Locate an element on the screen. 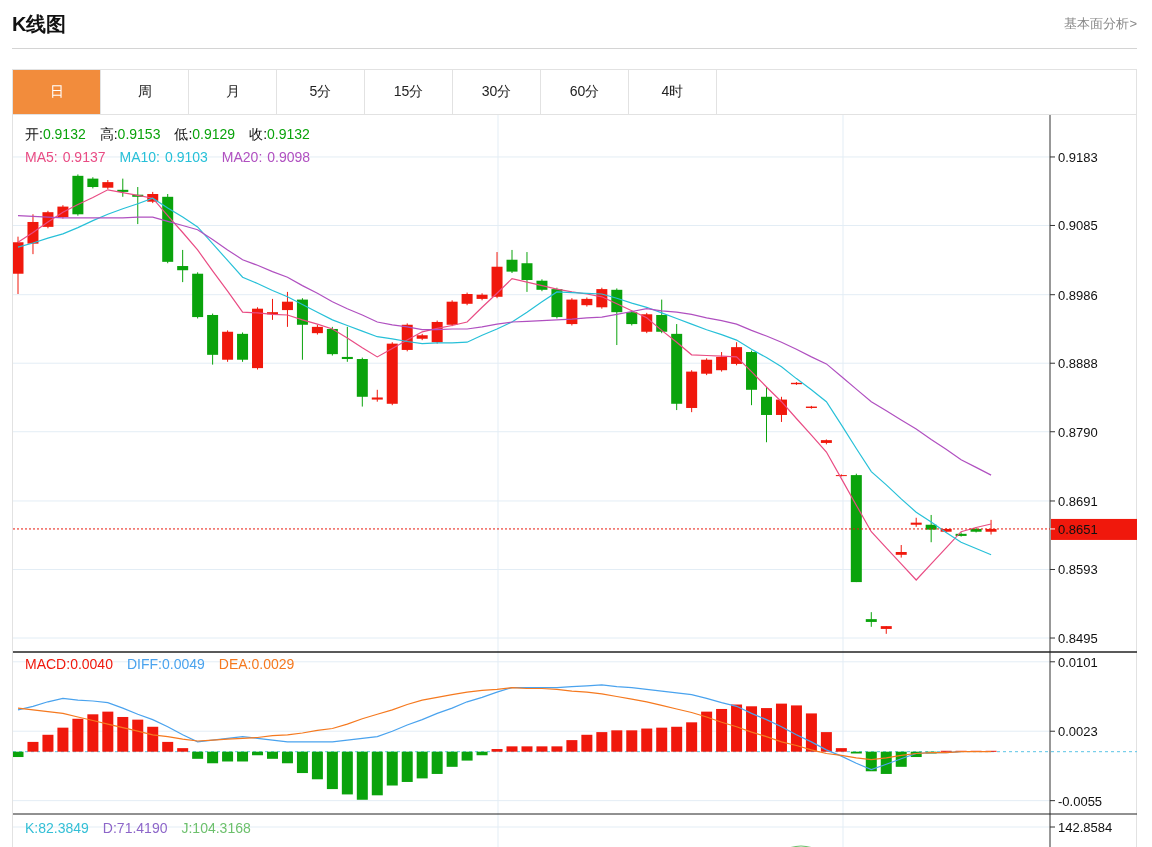  price-axis-label: 0.8691 is located at coordinates (1078, 501).